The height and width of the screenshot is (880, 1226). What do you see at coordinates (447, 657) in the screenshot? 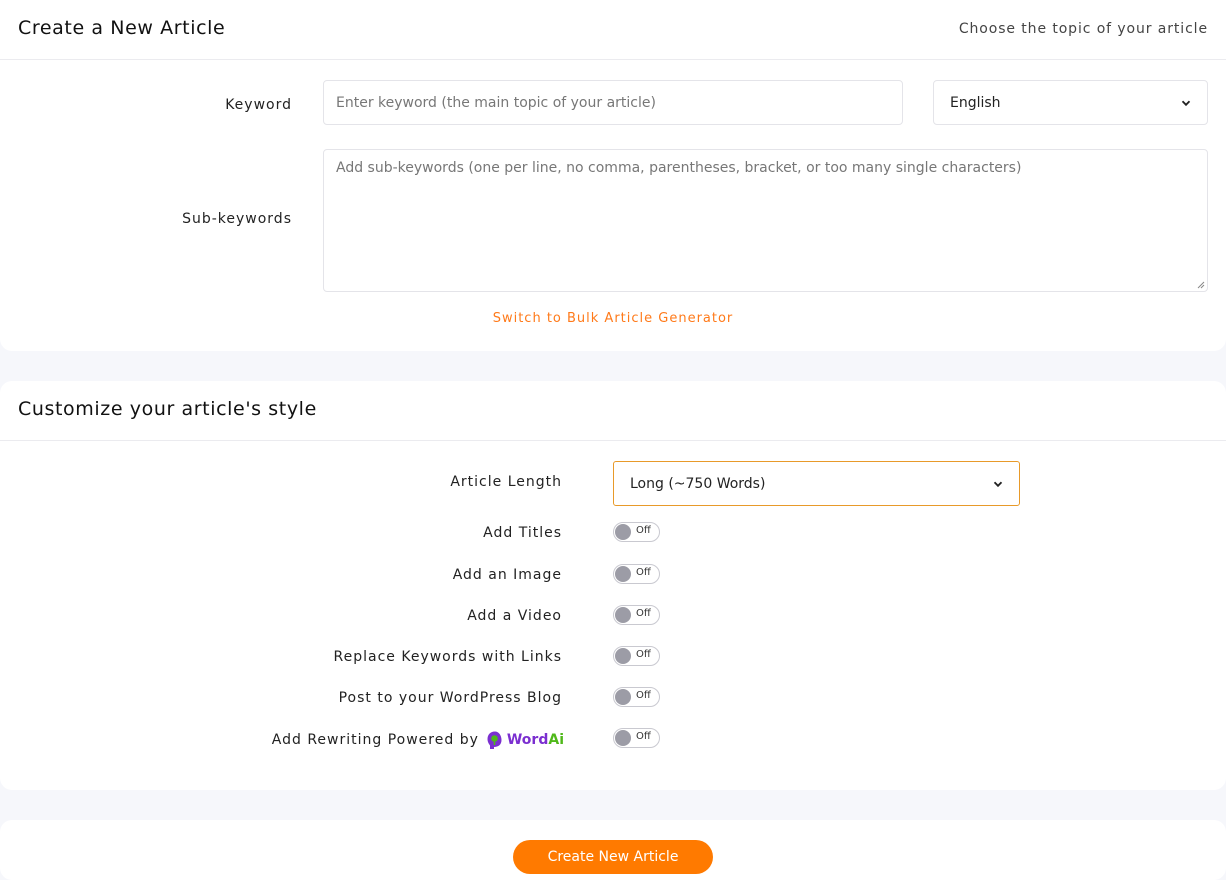
I see `replace-keywords-label: Replace Keywords with Links` at bounding box center [447, 657].